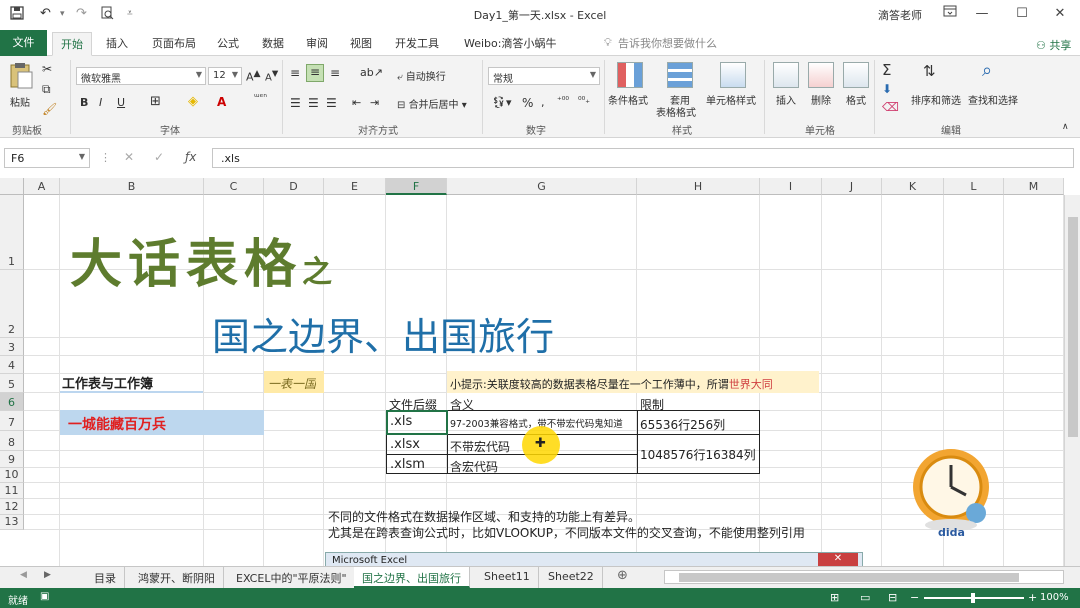 The height and width of the screenshot is (608, 1080). Describe the element at coordinates (12, 365) in the screenshot. I see `row-header-4: 4` at that location.